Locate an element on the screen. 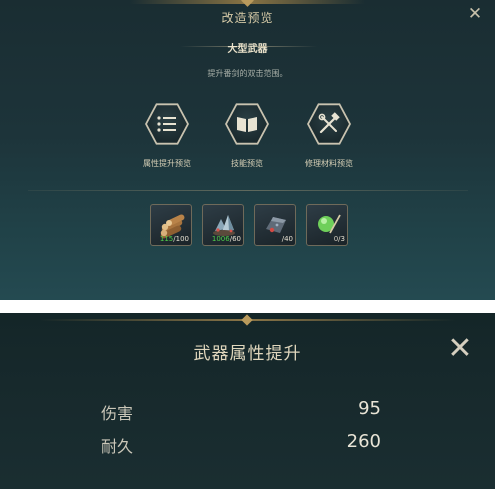 Image resolution: width=495 pixels, height=489 pixels. material-count: /40 is located at coordinates (287, 239).